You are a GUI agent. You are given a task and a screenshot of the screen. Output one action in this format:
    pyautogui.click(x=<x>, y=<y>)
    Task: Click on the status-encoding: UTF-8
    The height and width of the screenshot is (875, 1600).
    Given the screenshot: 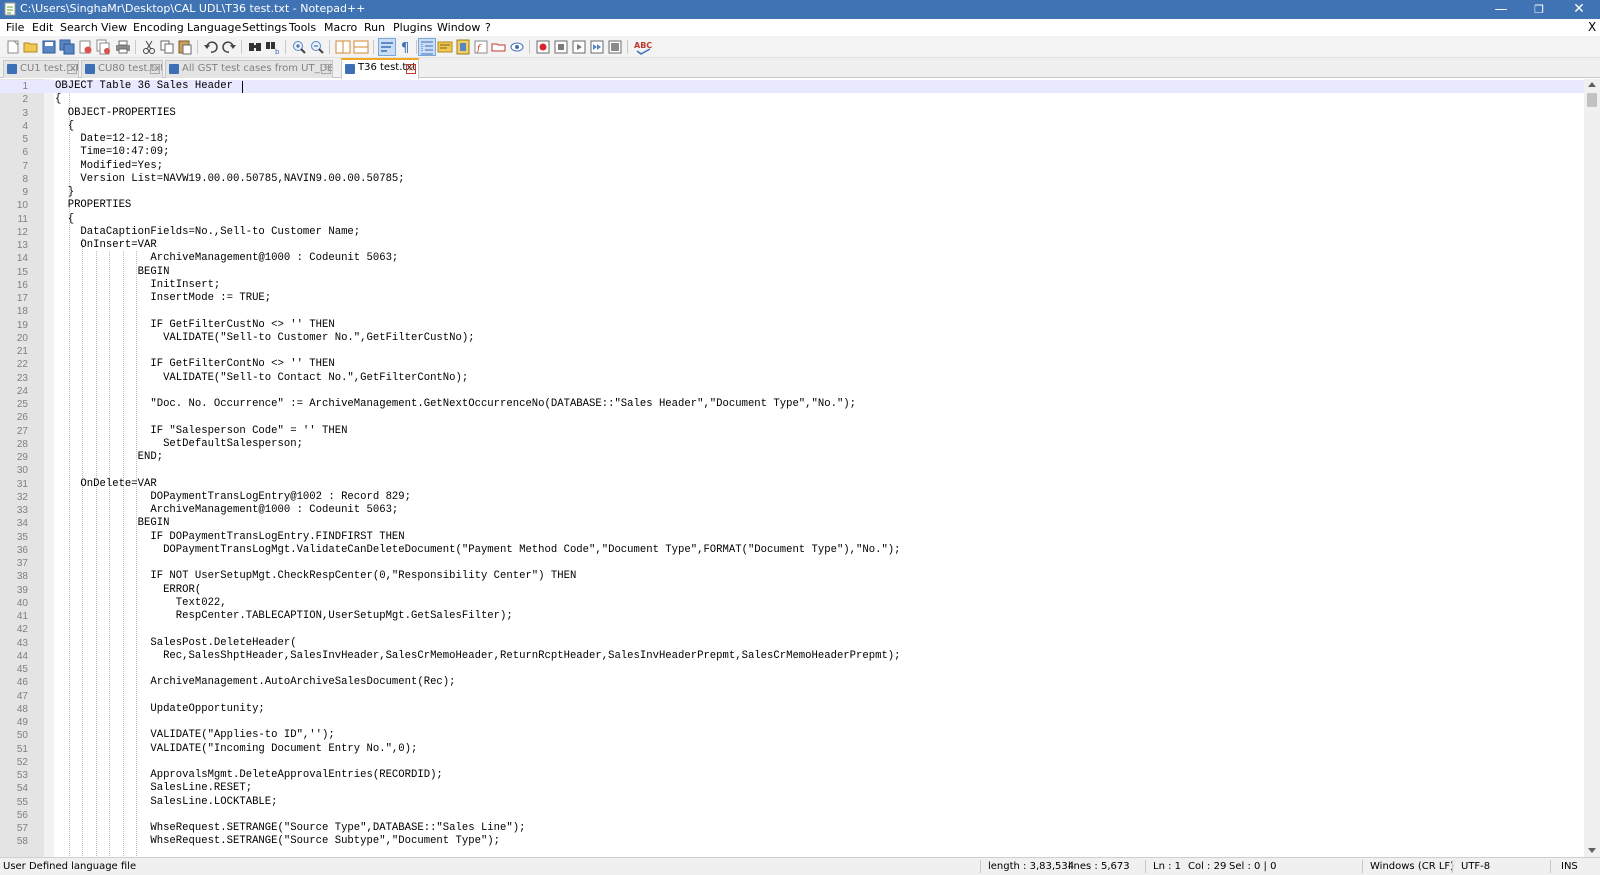 What is the action you would take?
    pyautogui.click(x=1475, y=866)
    